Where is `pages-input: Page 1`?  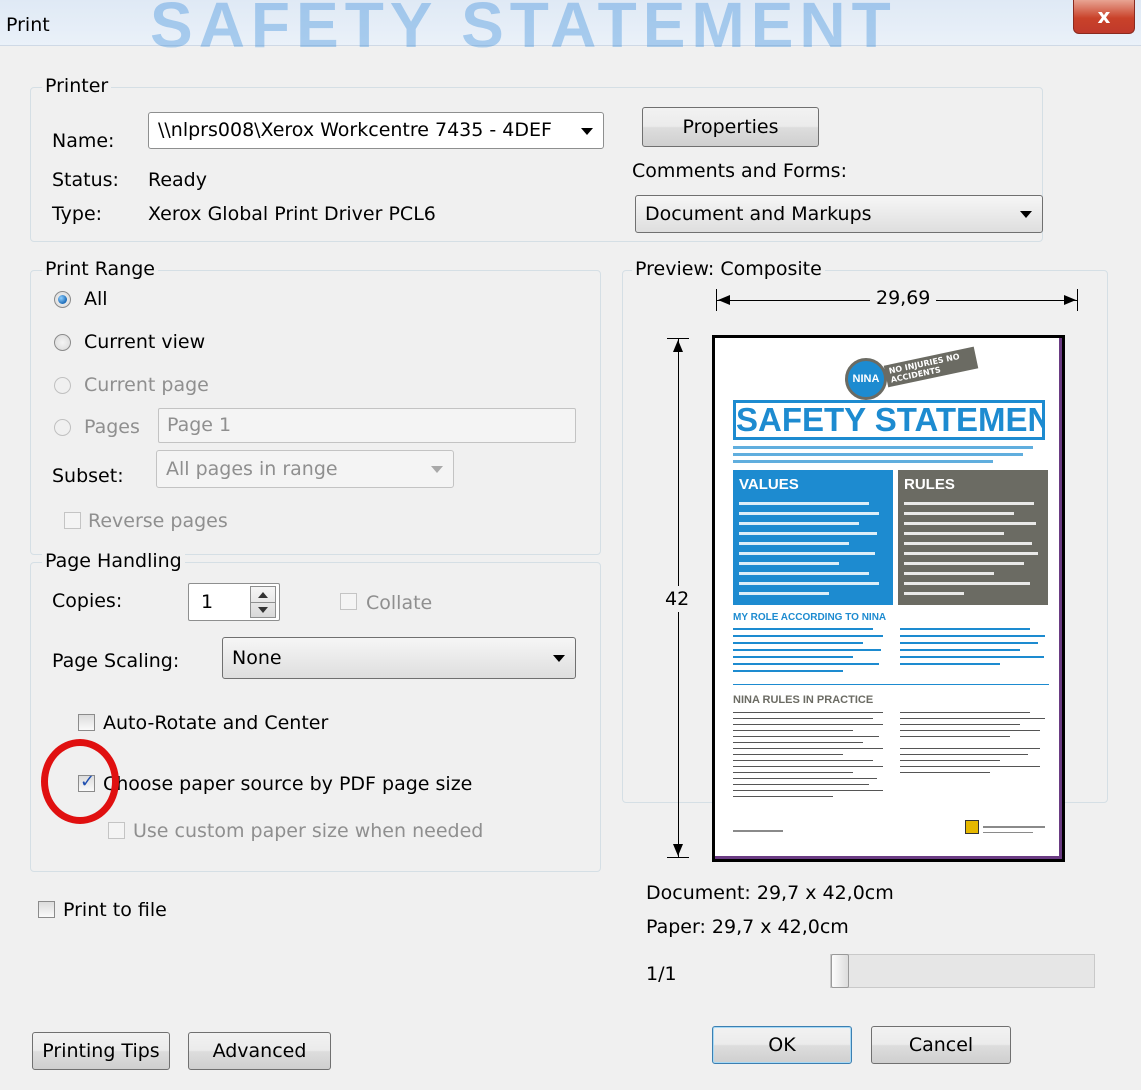 pages-input: Page 1 is located at coordinates (367, 425).